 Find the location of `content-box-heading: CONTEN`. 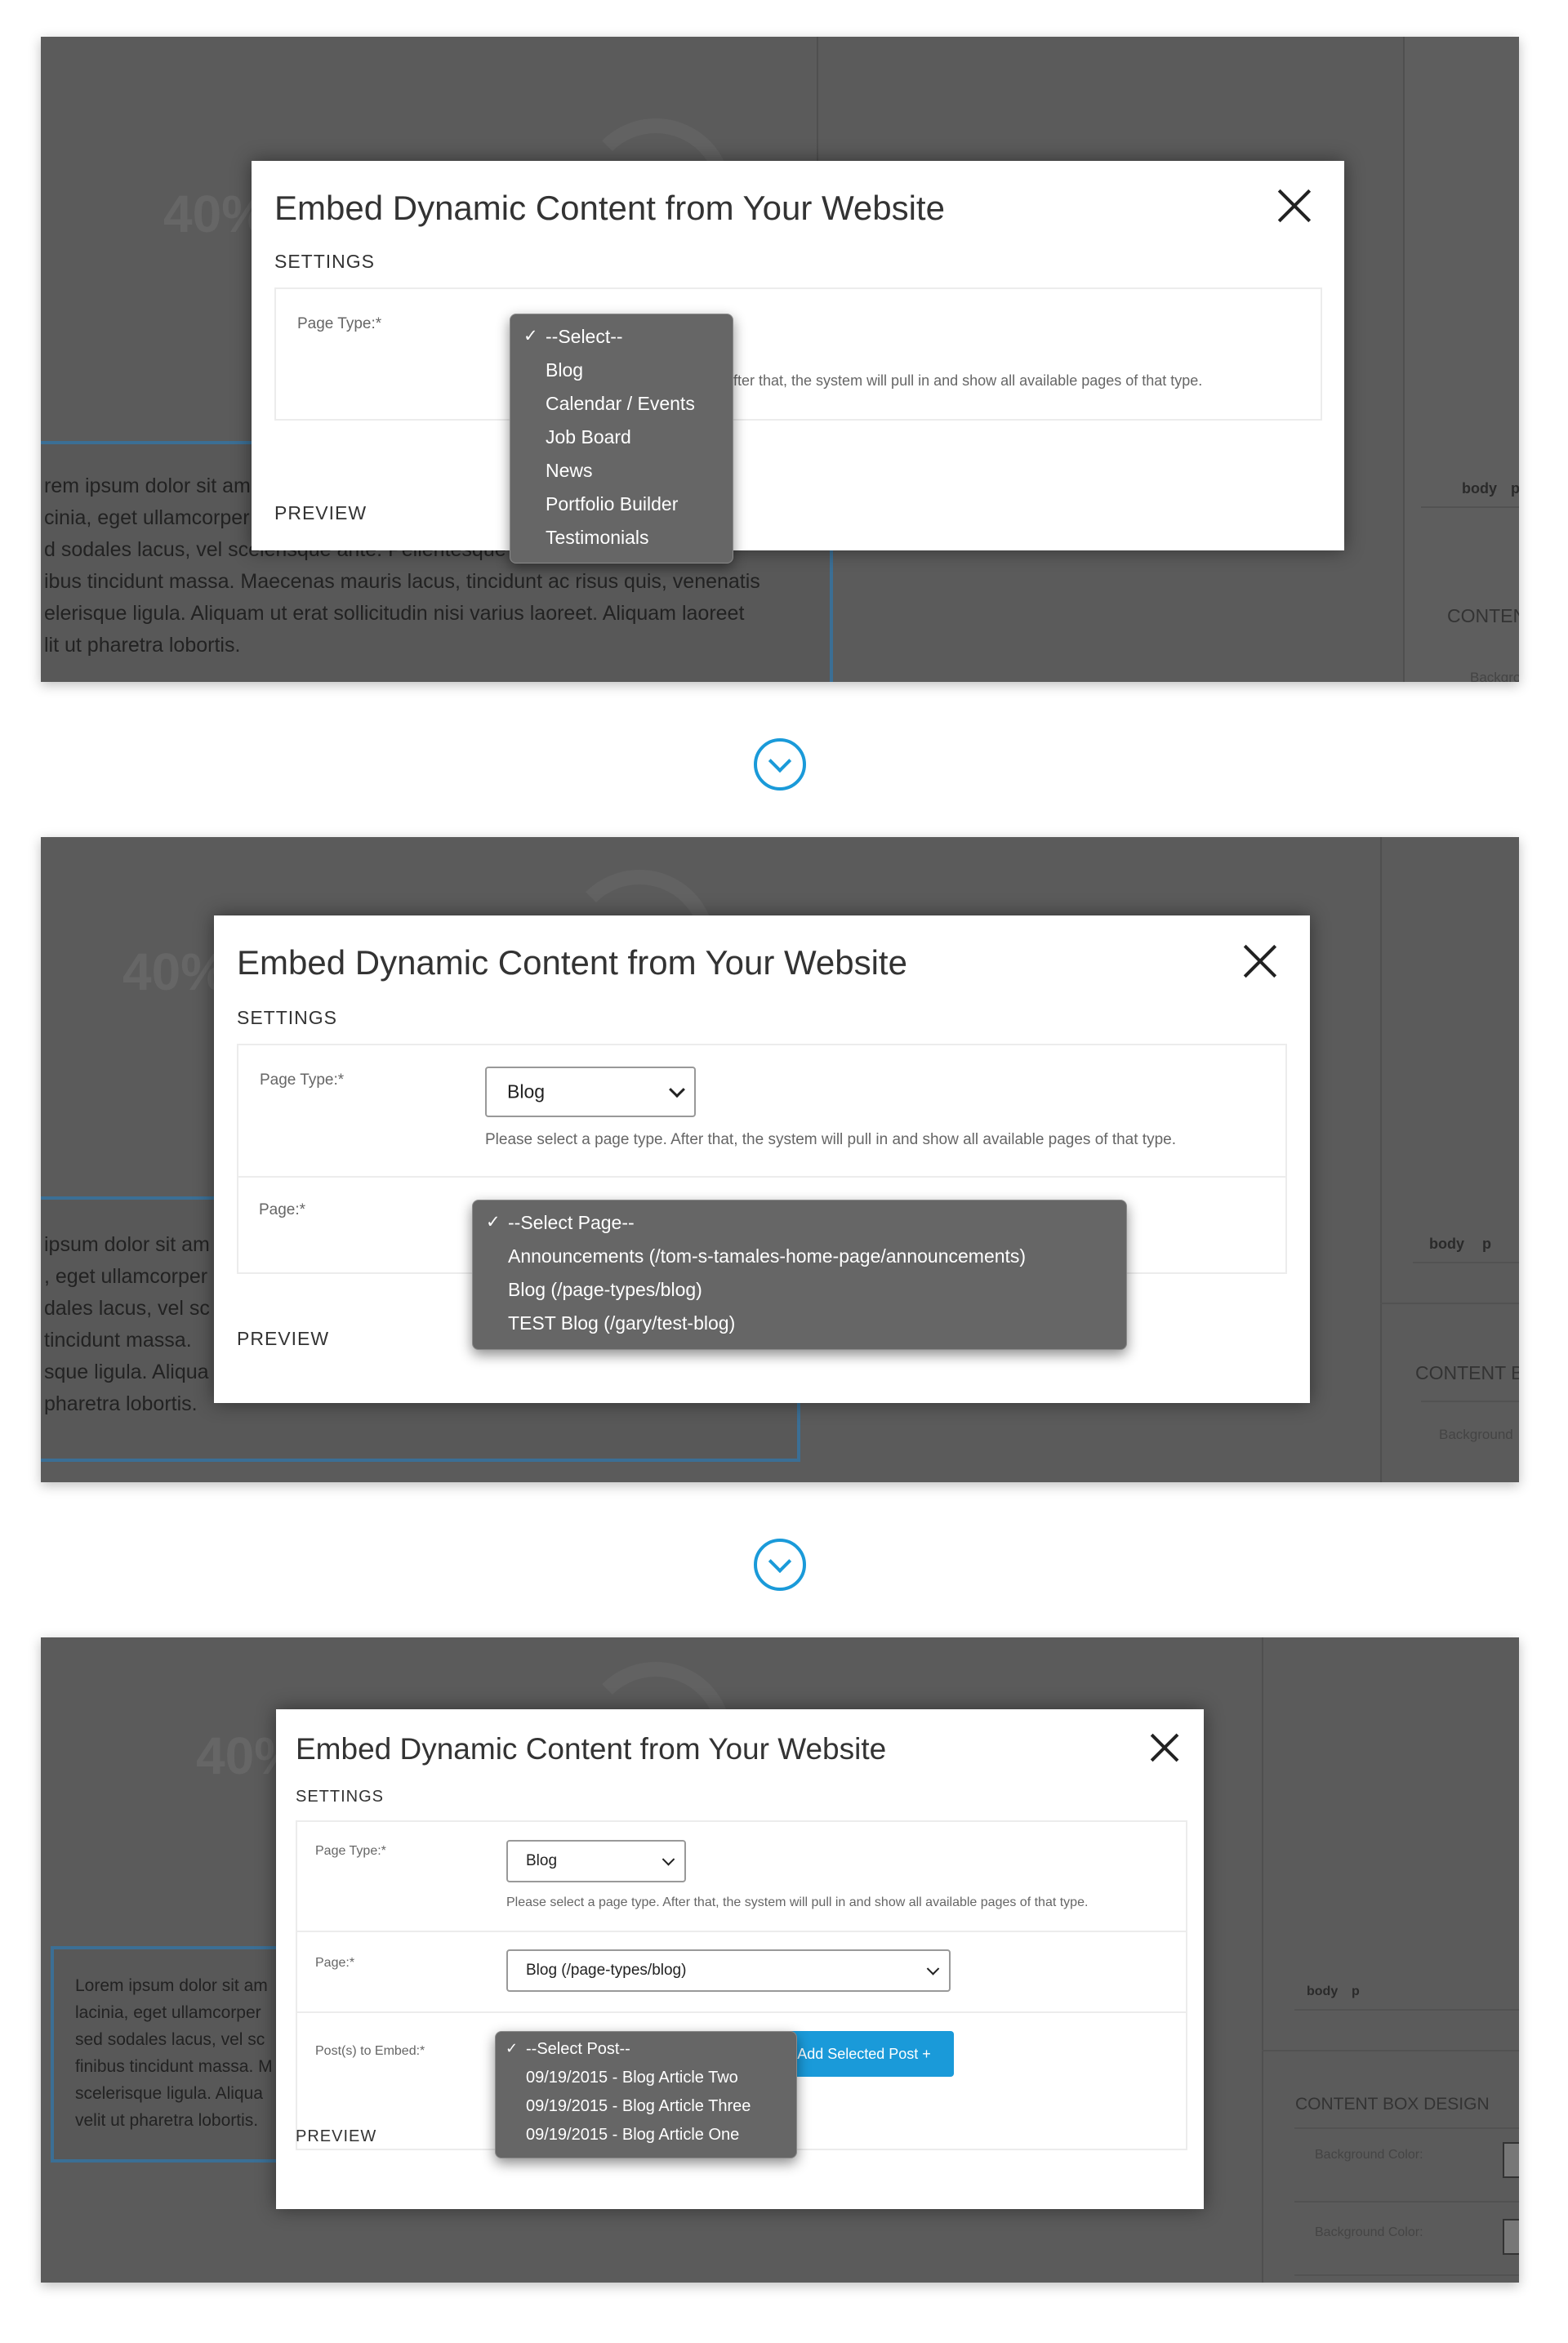

content-box-heading: CONTEN is located at coordinates (1483, 615).